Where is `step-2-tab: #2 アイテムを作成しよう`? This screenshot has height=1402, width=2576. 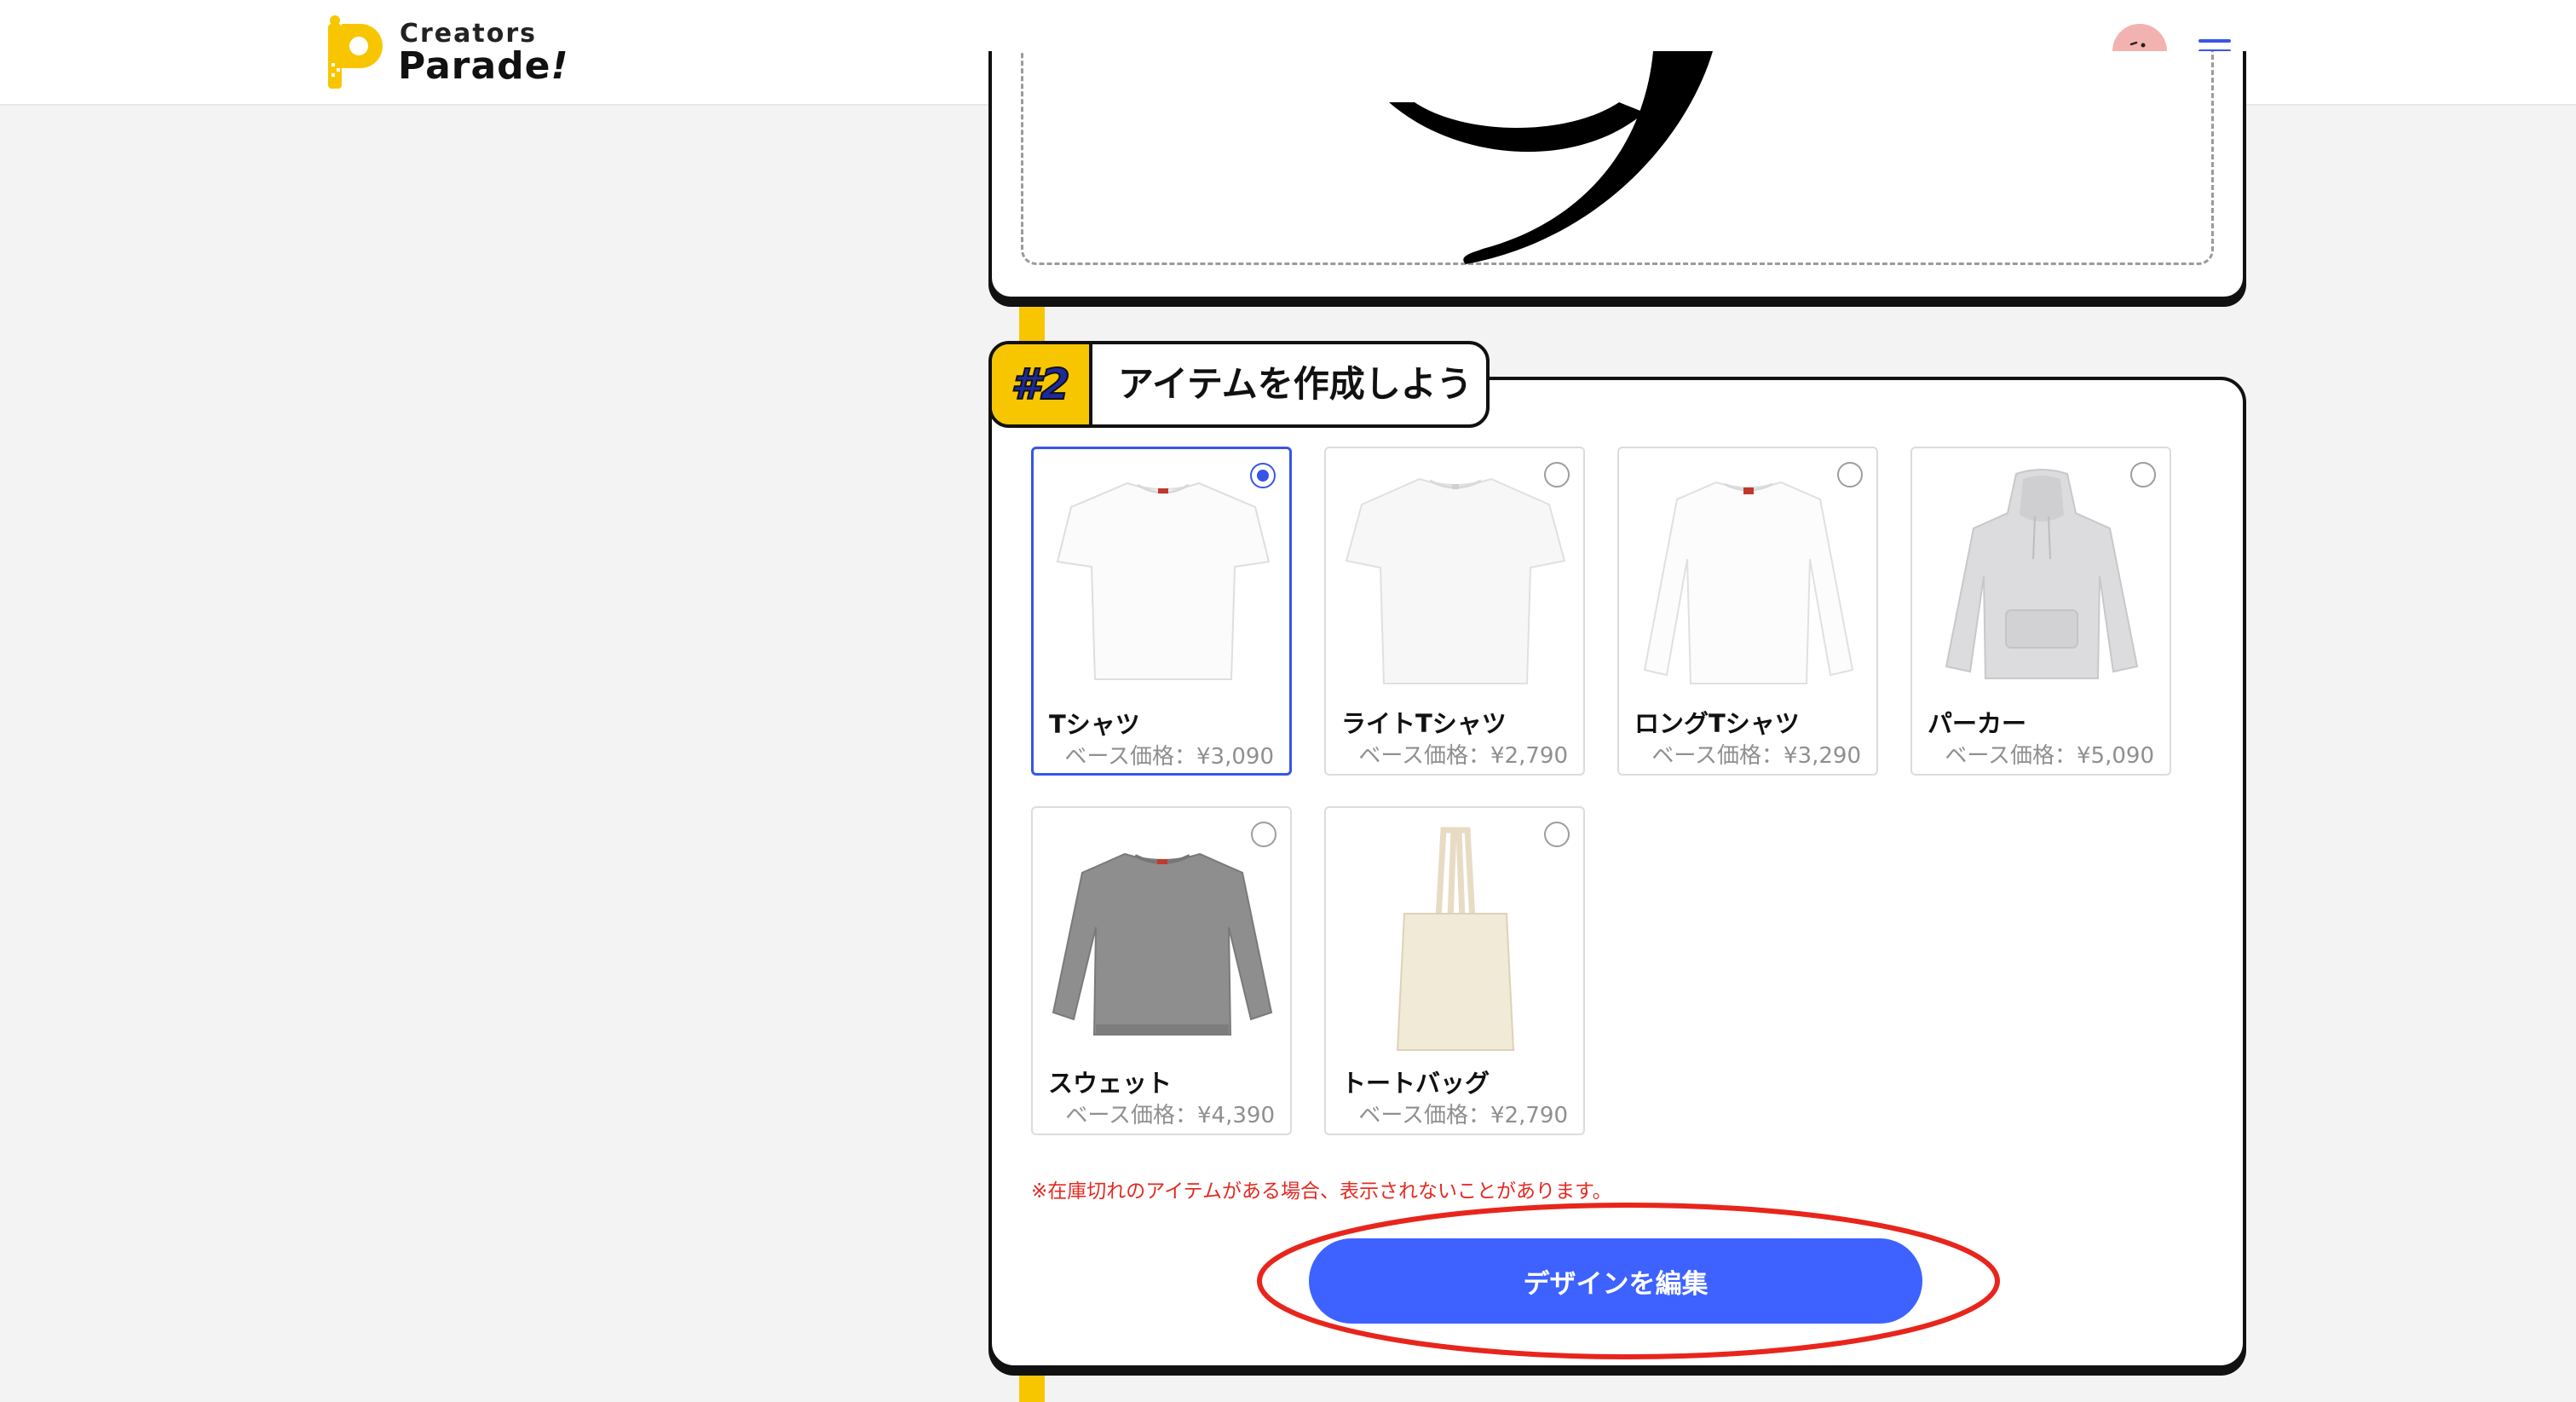 step-2-tab: #2 アイテムを作成しよう is located at coordinates (1239, 384).